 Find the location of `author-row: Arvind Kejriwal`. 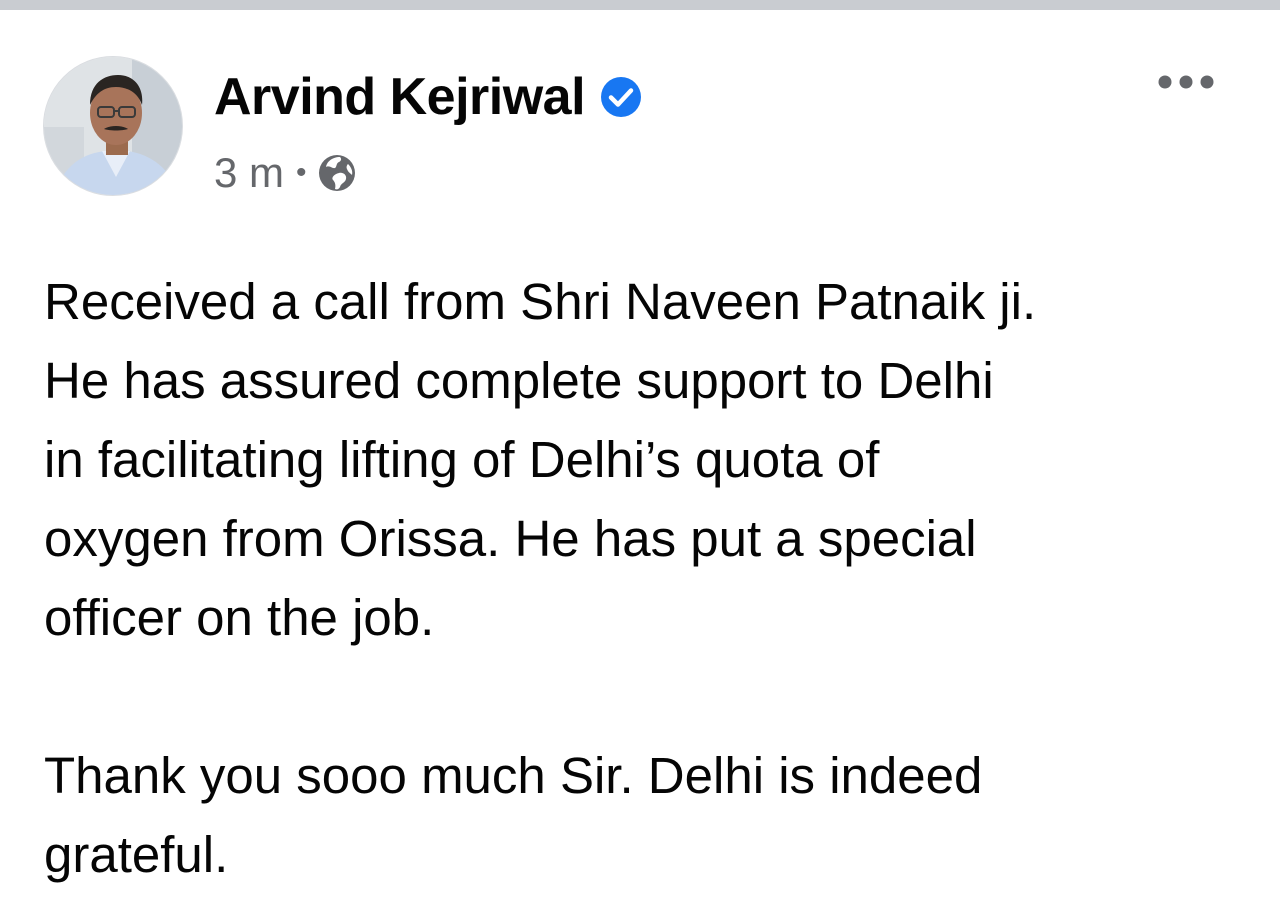

author-row: Arvind Kejriwal is located at coordinates (428, 97).